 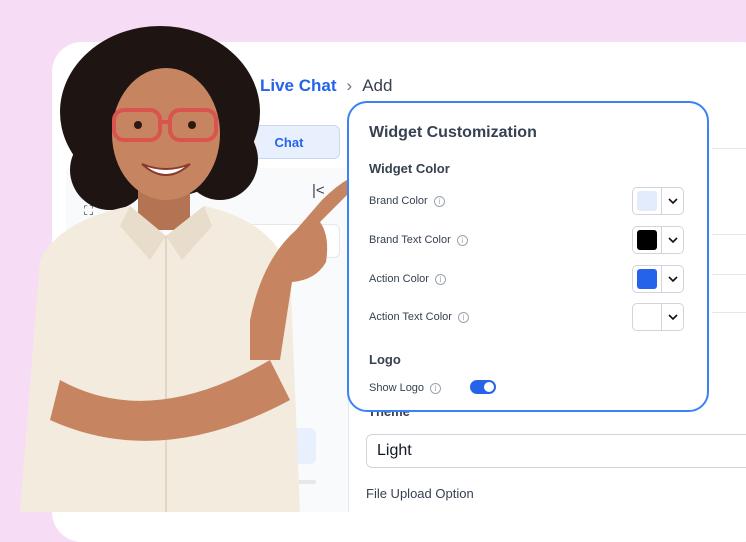 I want to click on brand-text-color-swatch, so click(x=647, y=240).